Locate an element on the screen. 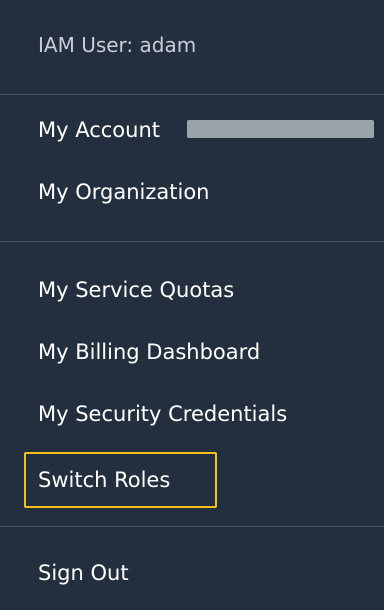  iam-user-label: IAM User: adam is located at coordinates (117, 45).